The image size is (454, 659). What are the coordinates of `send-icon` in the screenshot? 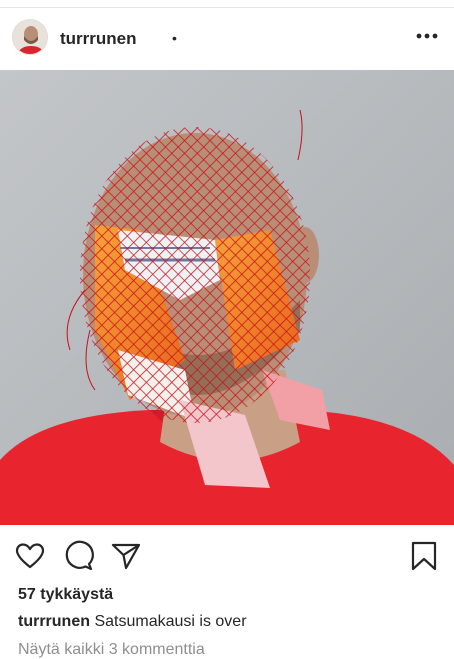 It's located at (126, 556).